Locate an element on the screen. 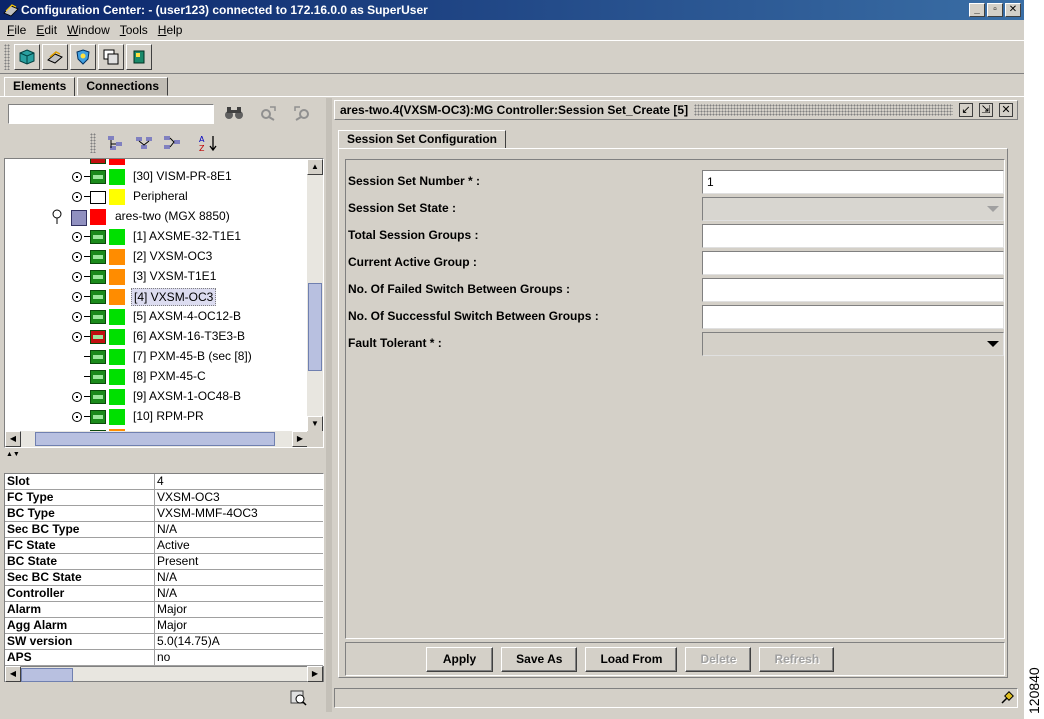 This screenshot has height=719, width=1044. toolbar is located at coordinates (512, 57).